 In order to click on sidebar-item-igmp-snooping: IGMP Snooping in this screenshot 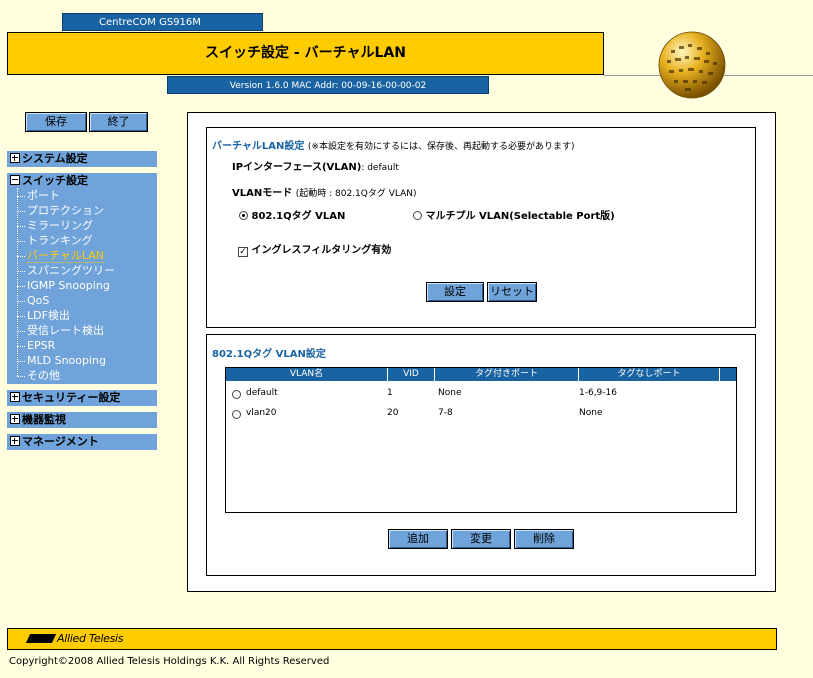, I will do `click(58, 285)`.